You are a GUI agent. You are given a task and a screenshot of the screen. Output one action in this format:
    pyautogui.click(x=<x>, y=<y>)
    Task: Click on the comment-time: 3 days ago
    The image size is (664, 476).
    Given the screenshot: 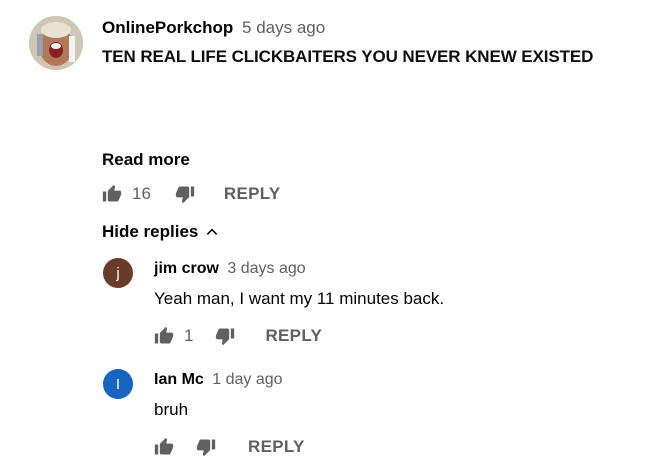 What is the action you would take?
    pyautogui.click(x=266, y=268)
    